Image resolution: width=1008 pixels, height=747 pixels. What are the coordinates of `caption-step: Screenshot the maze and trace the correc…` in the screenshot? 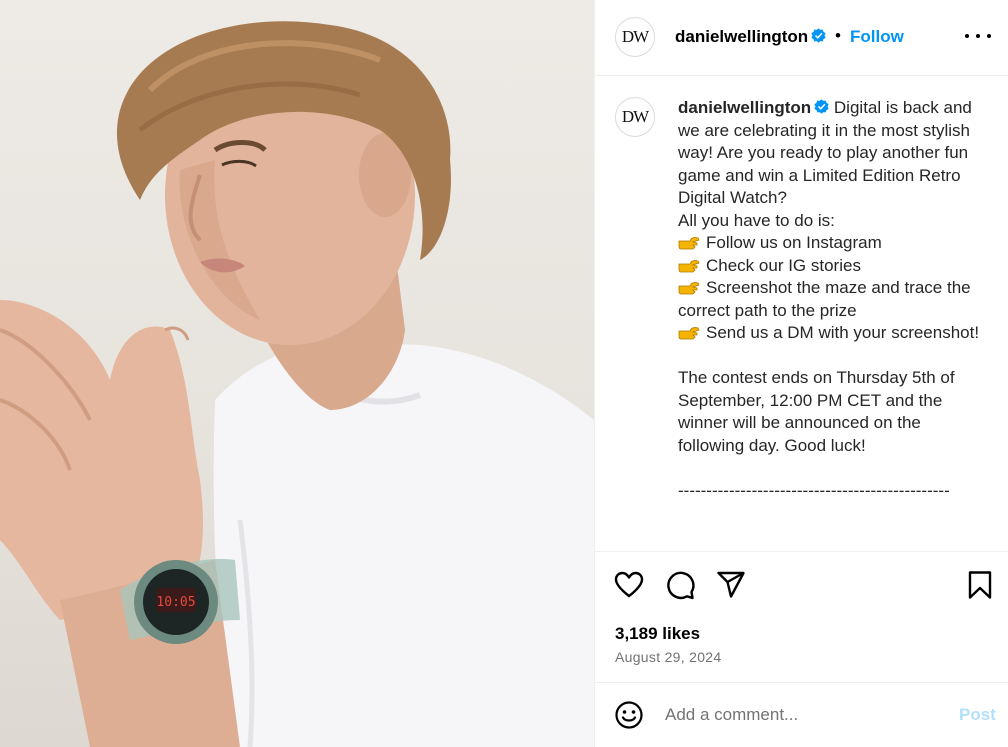 It's located at (830, 299).